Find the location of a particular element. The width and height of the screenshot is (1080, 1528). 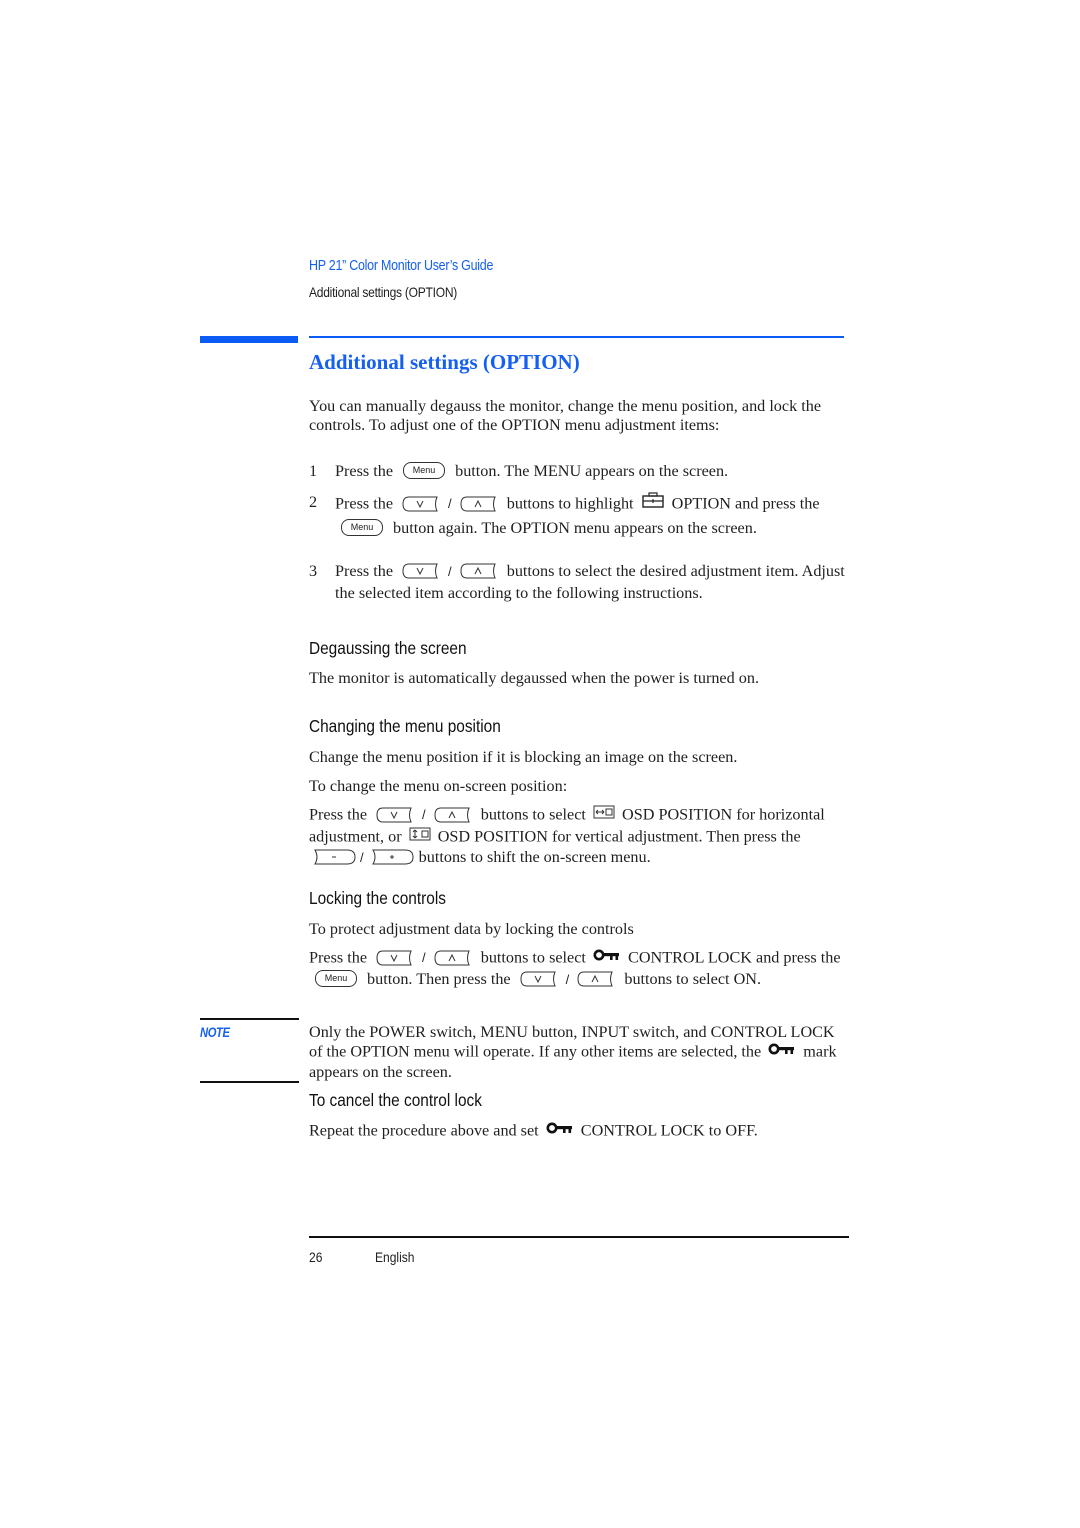

heading-locking: Locking the controls is located at coordinates (377, 898).